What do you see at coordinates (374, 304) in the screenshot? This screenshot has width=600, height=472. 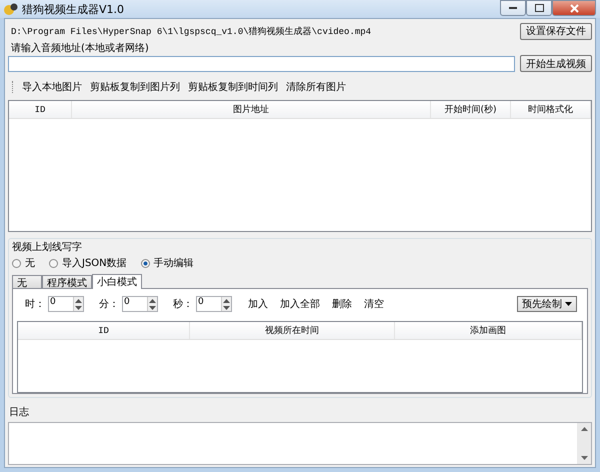 I see `action-link: 清空` at bounding box center [374, 304].